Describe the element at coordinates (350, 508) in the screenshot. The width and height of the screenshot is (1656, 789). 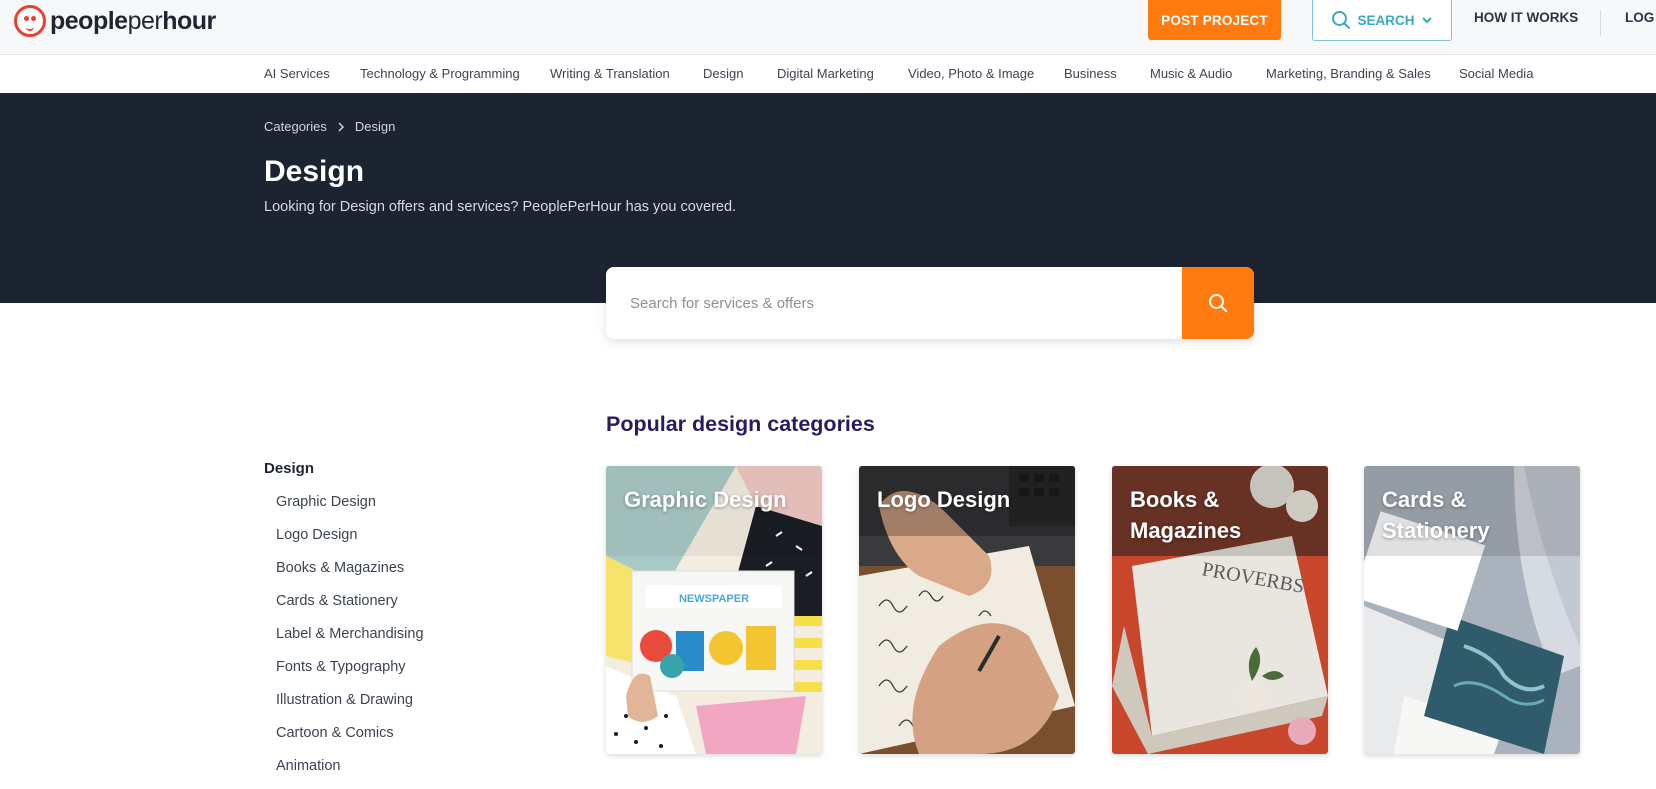
I see `sidebar-item: Graphic Design` at that location.